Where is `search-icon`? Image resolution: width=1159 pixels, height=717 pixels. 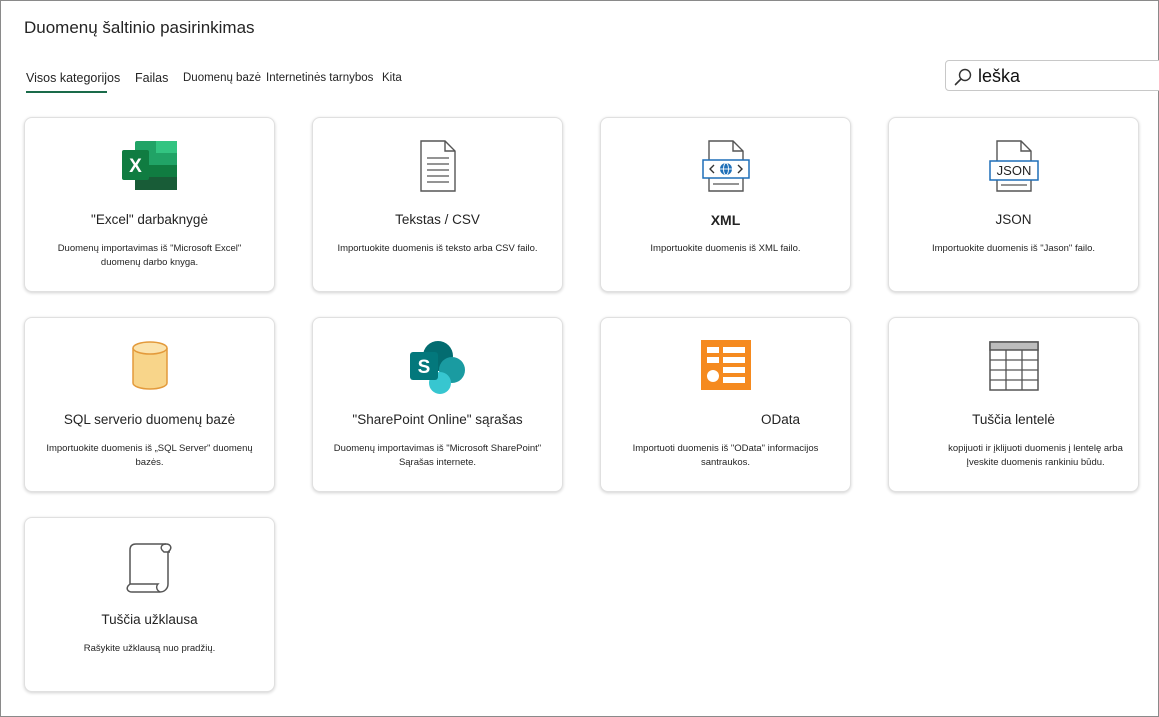
search-icon is located at coordinates (963, 77).